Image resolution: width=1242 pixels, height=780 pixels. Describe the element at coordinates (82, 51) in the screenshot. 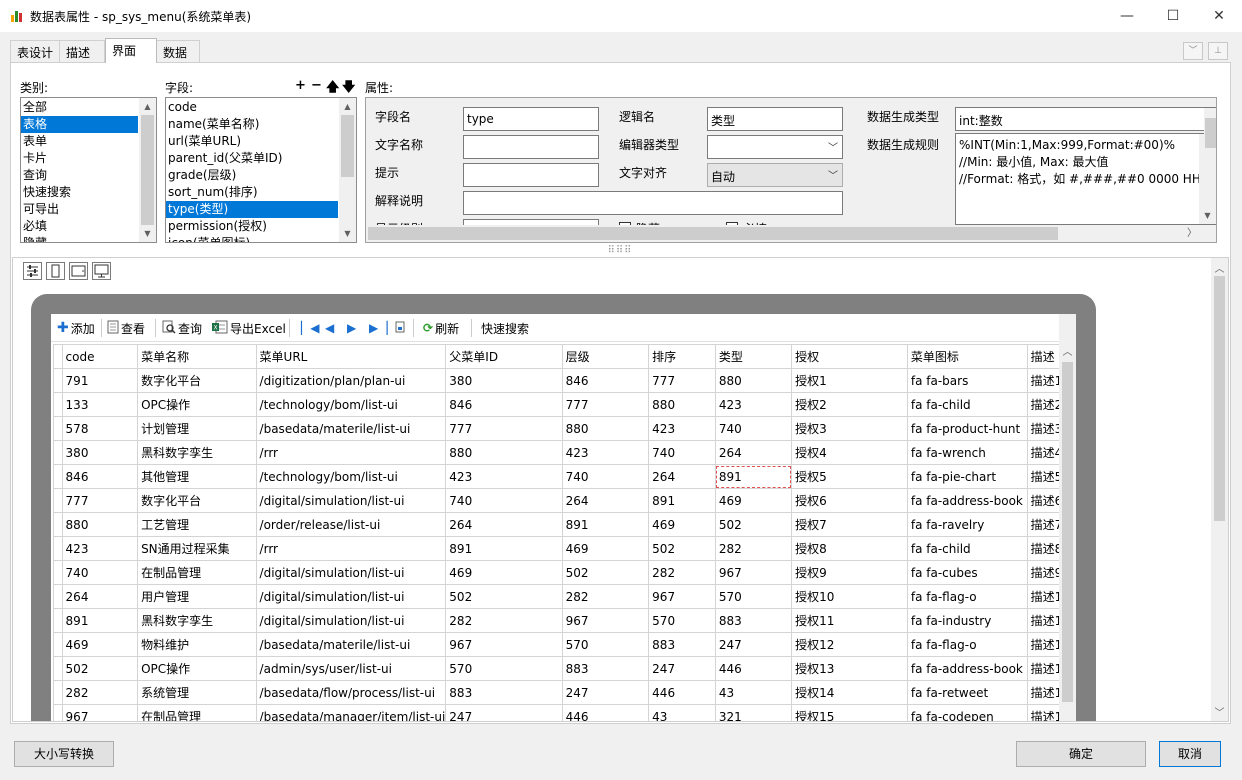

I see `tab-description: 描述` at that location.